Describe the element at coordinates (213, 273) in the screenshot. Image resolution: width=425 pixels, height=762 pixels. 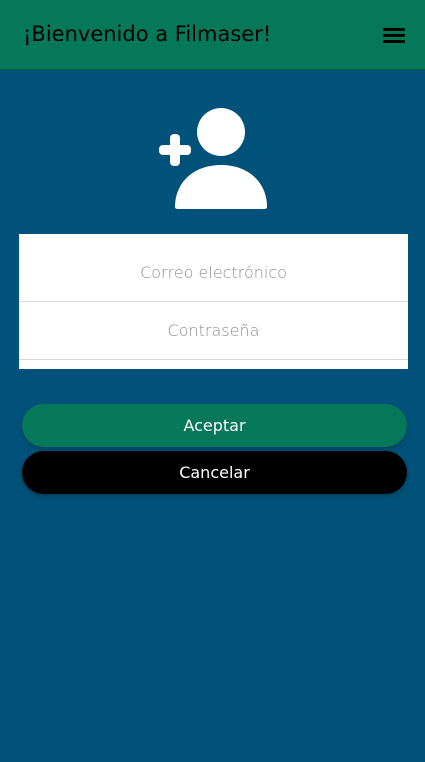
I see `email-field` at that location.